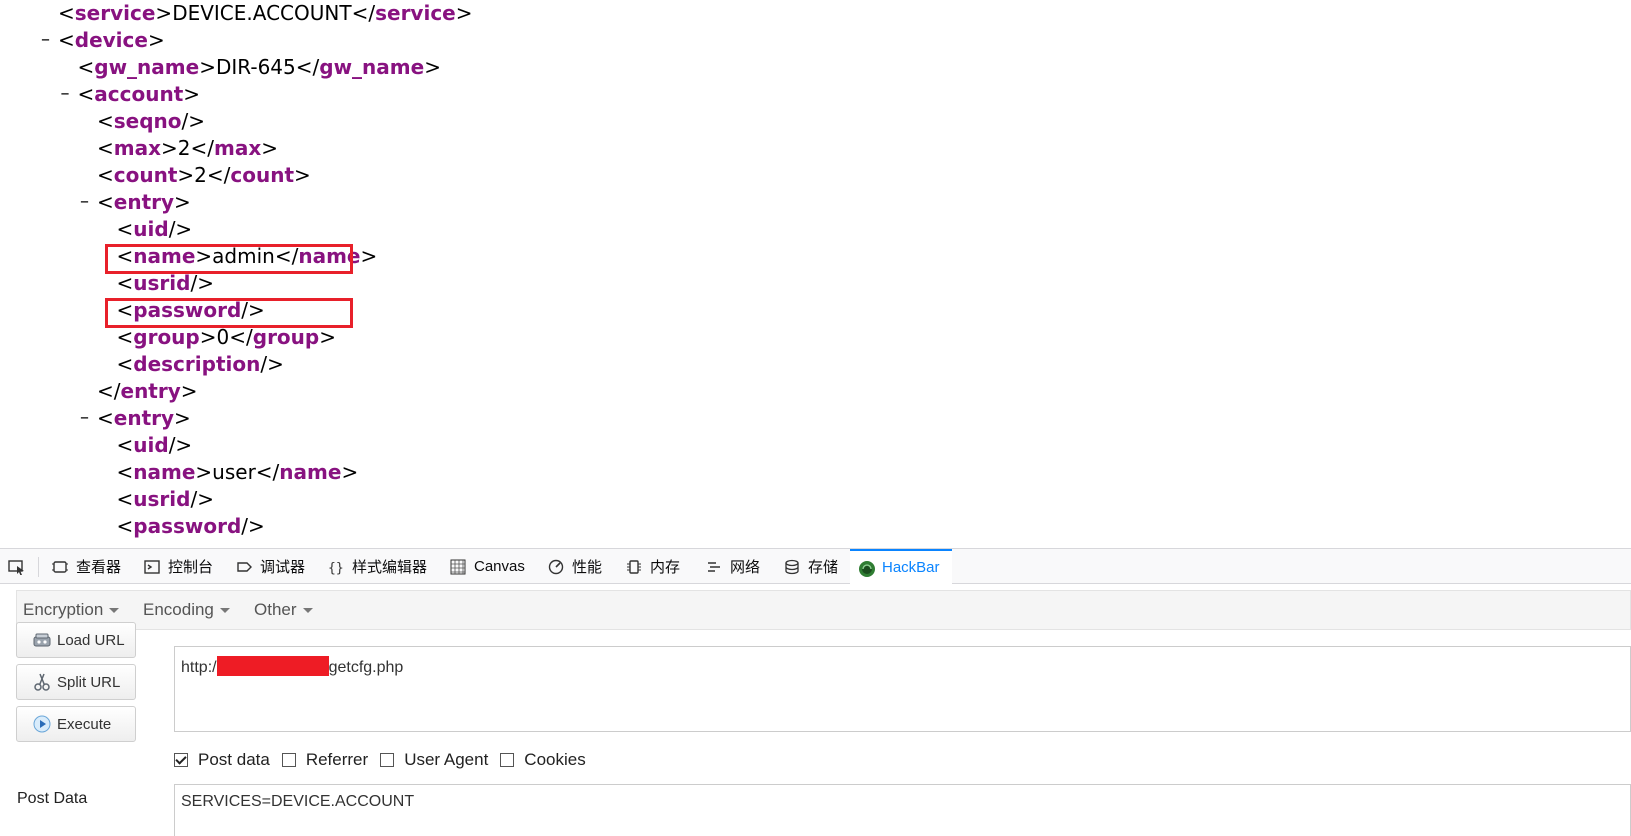 This screenshot has width=1631, height=836. Describe the element at coordinates (42, 724) in the screenshot. I see `play-icon` at that location.